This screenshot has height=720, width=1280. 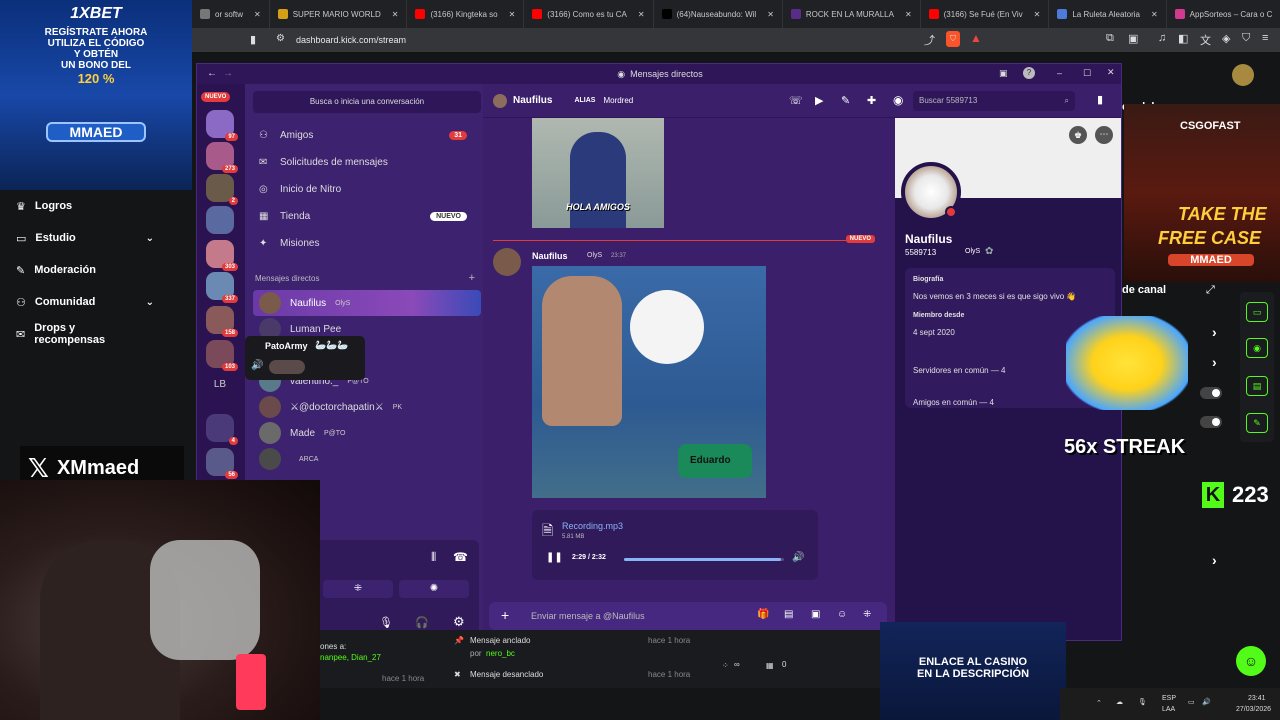 I want to click on dm-menu-item: ⚇ Amigos 31, so click(x=367, y=135).